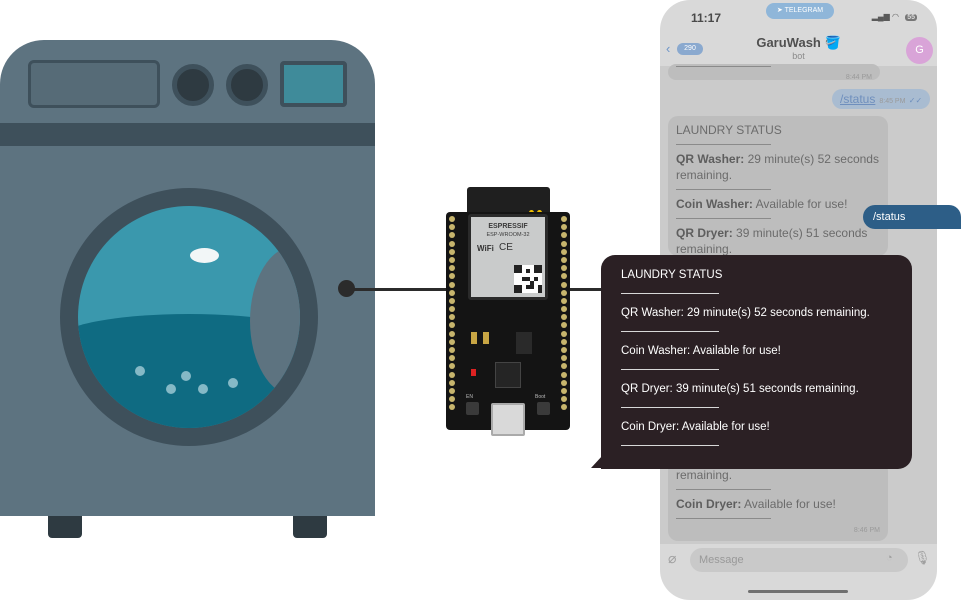 The width and height of the screenshot is (963, 600). What do you see at coordinates (473, 372) in the screenshot?
I see `power-led` at bounding box center [473, 372].